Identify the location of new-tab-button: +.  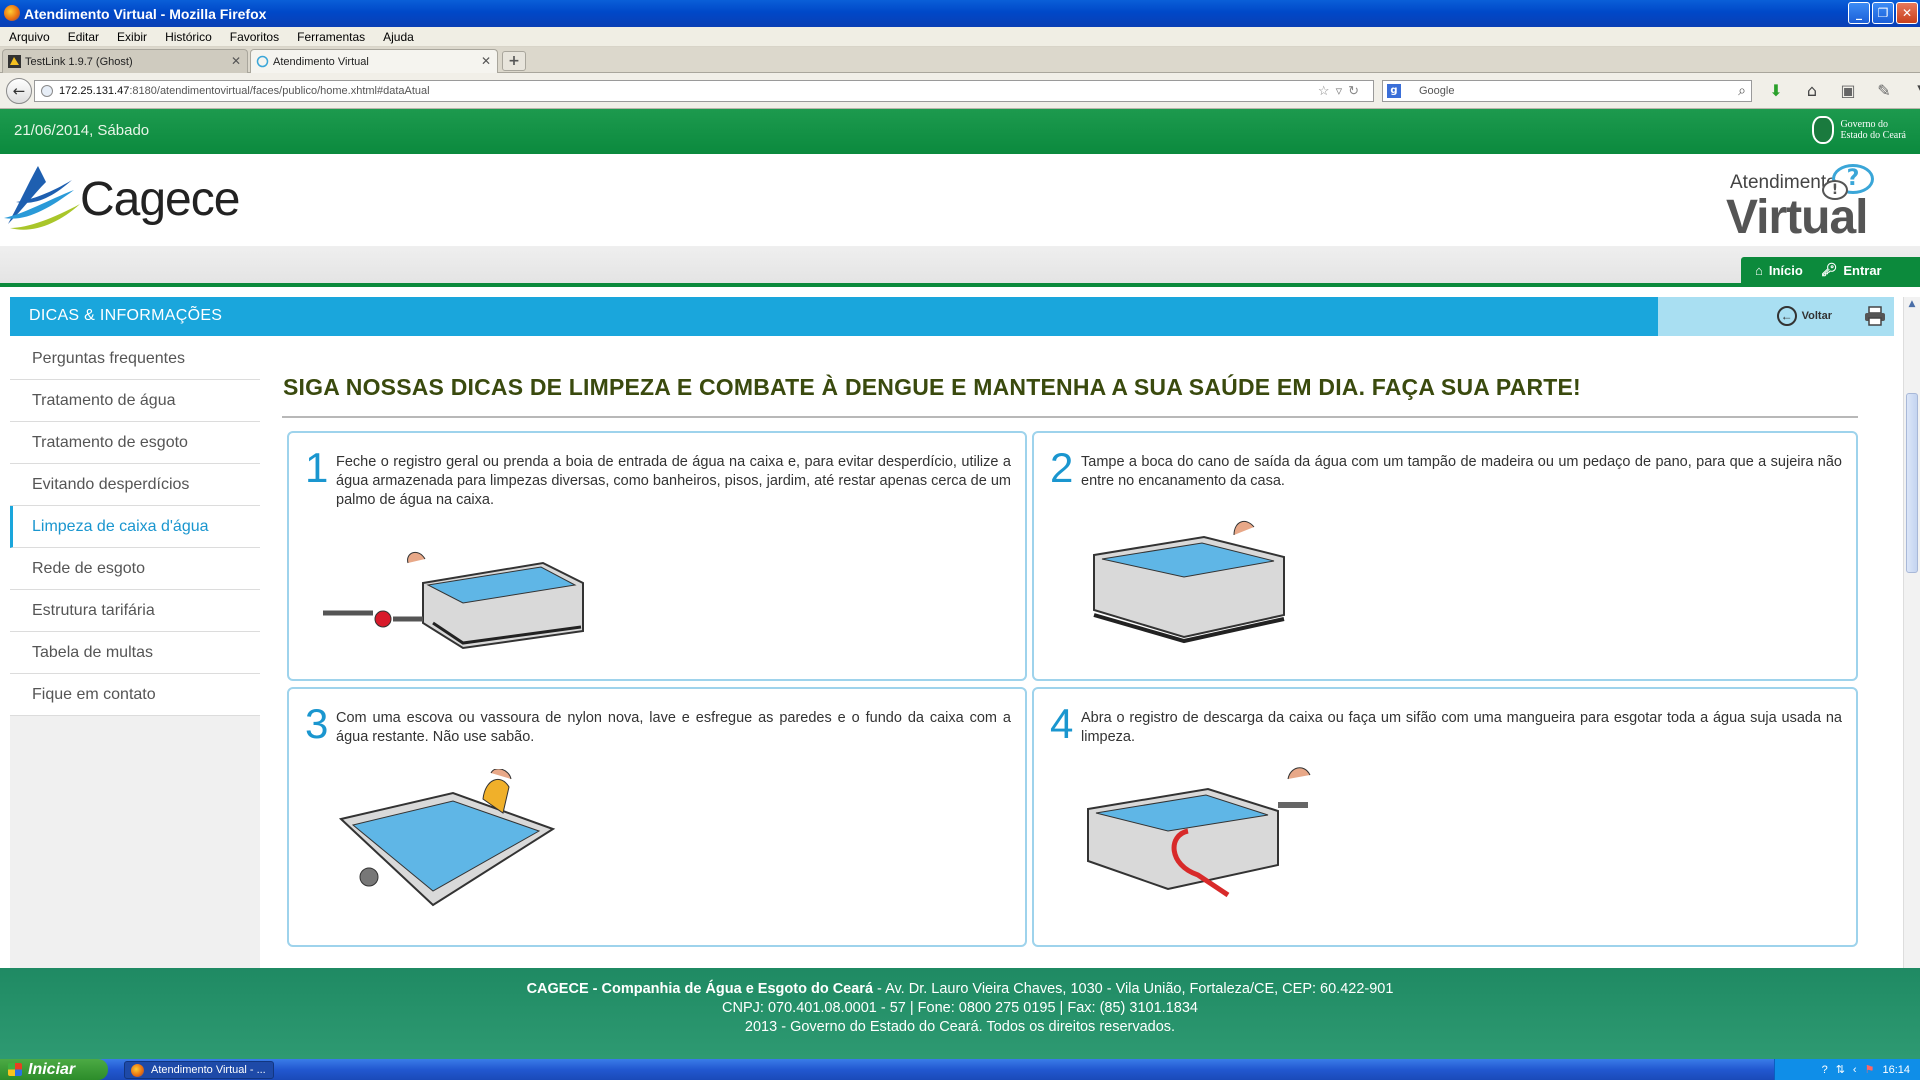
(514, 61).